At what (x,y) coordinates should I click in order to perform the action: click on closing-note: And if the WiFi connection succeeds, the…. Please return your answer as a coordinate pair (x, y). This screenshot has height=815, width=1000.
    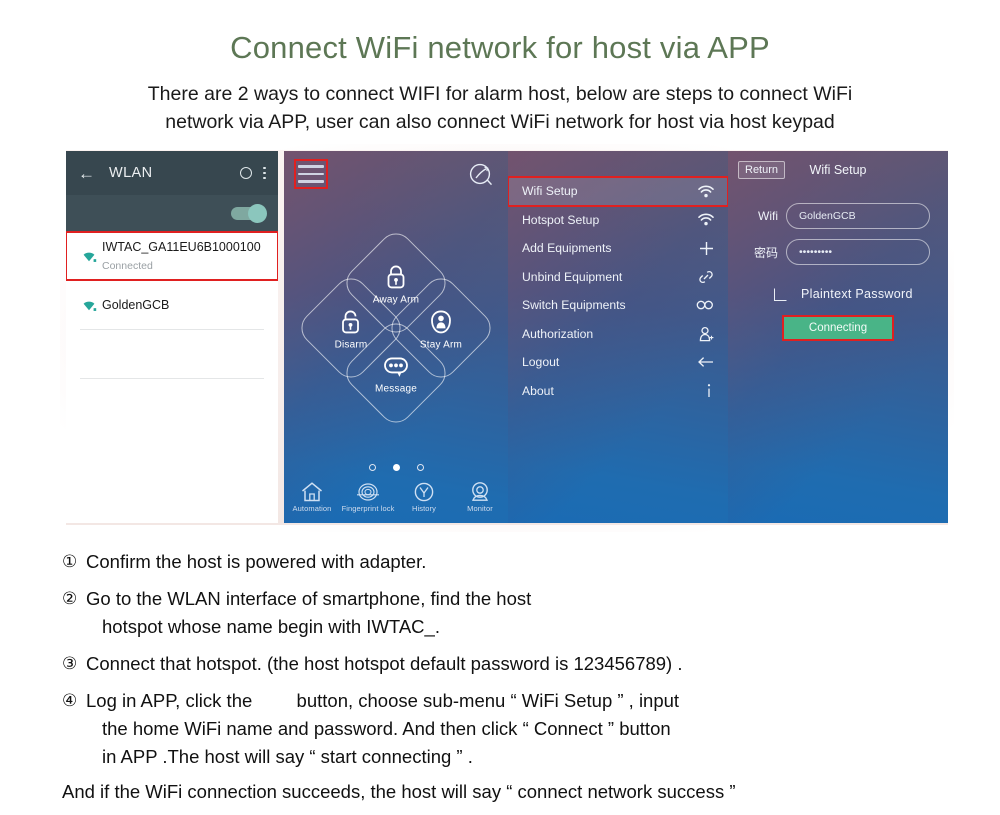
    Looking at the image, I should click on (399, 791).